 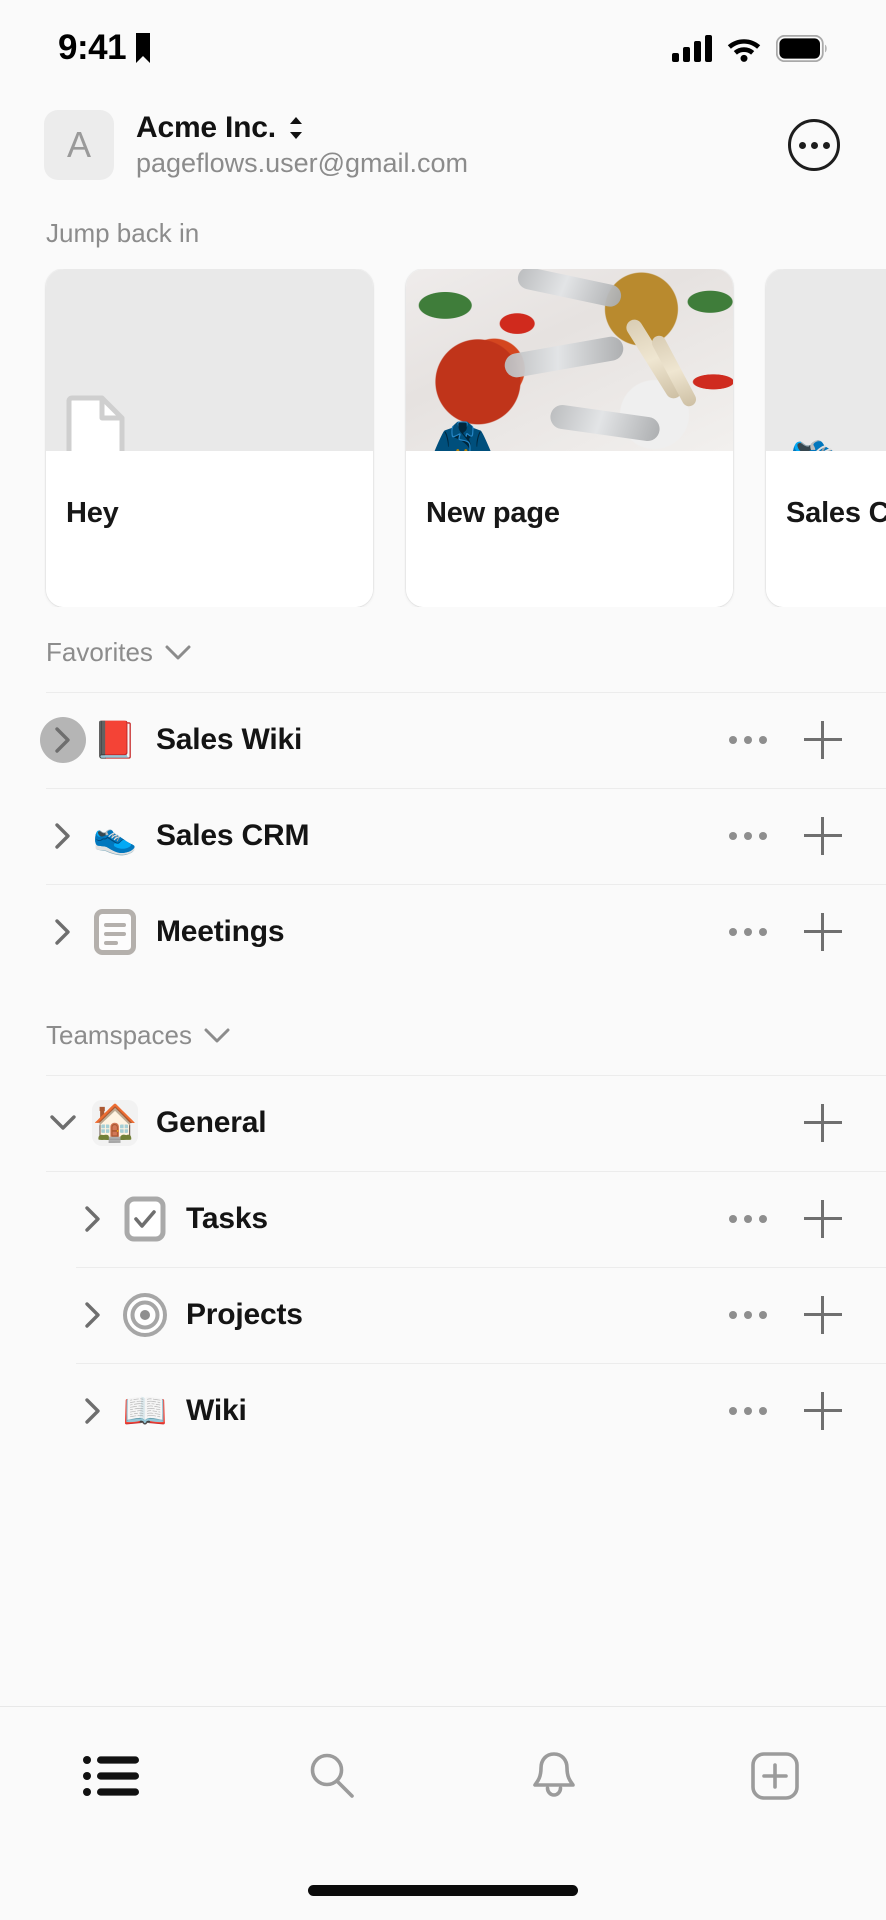 I want to click on teamspaces-header: Teamspaces, so click(x=443, y=1025).